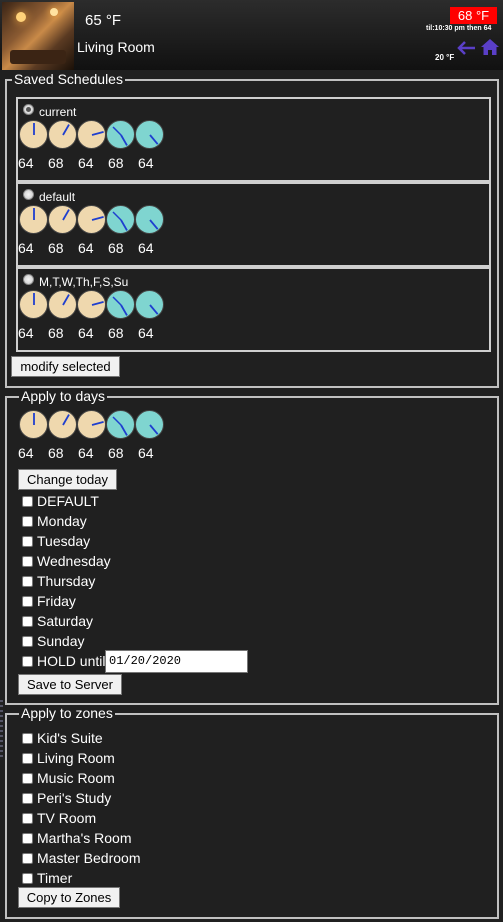  Describe the element at coordinates (65, 366) in the screenshot. I see `modify-selected-button: modify selected` at that location.